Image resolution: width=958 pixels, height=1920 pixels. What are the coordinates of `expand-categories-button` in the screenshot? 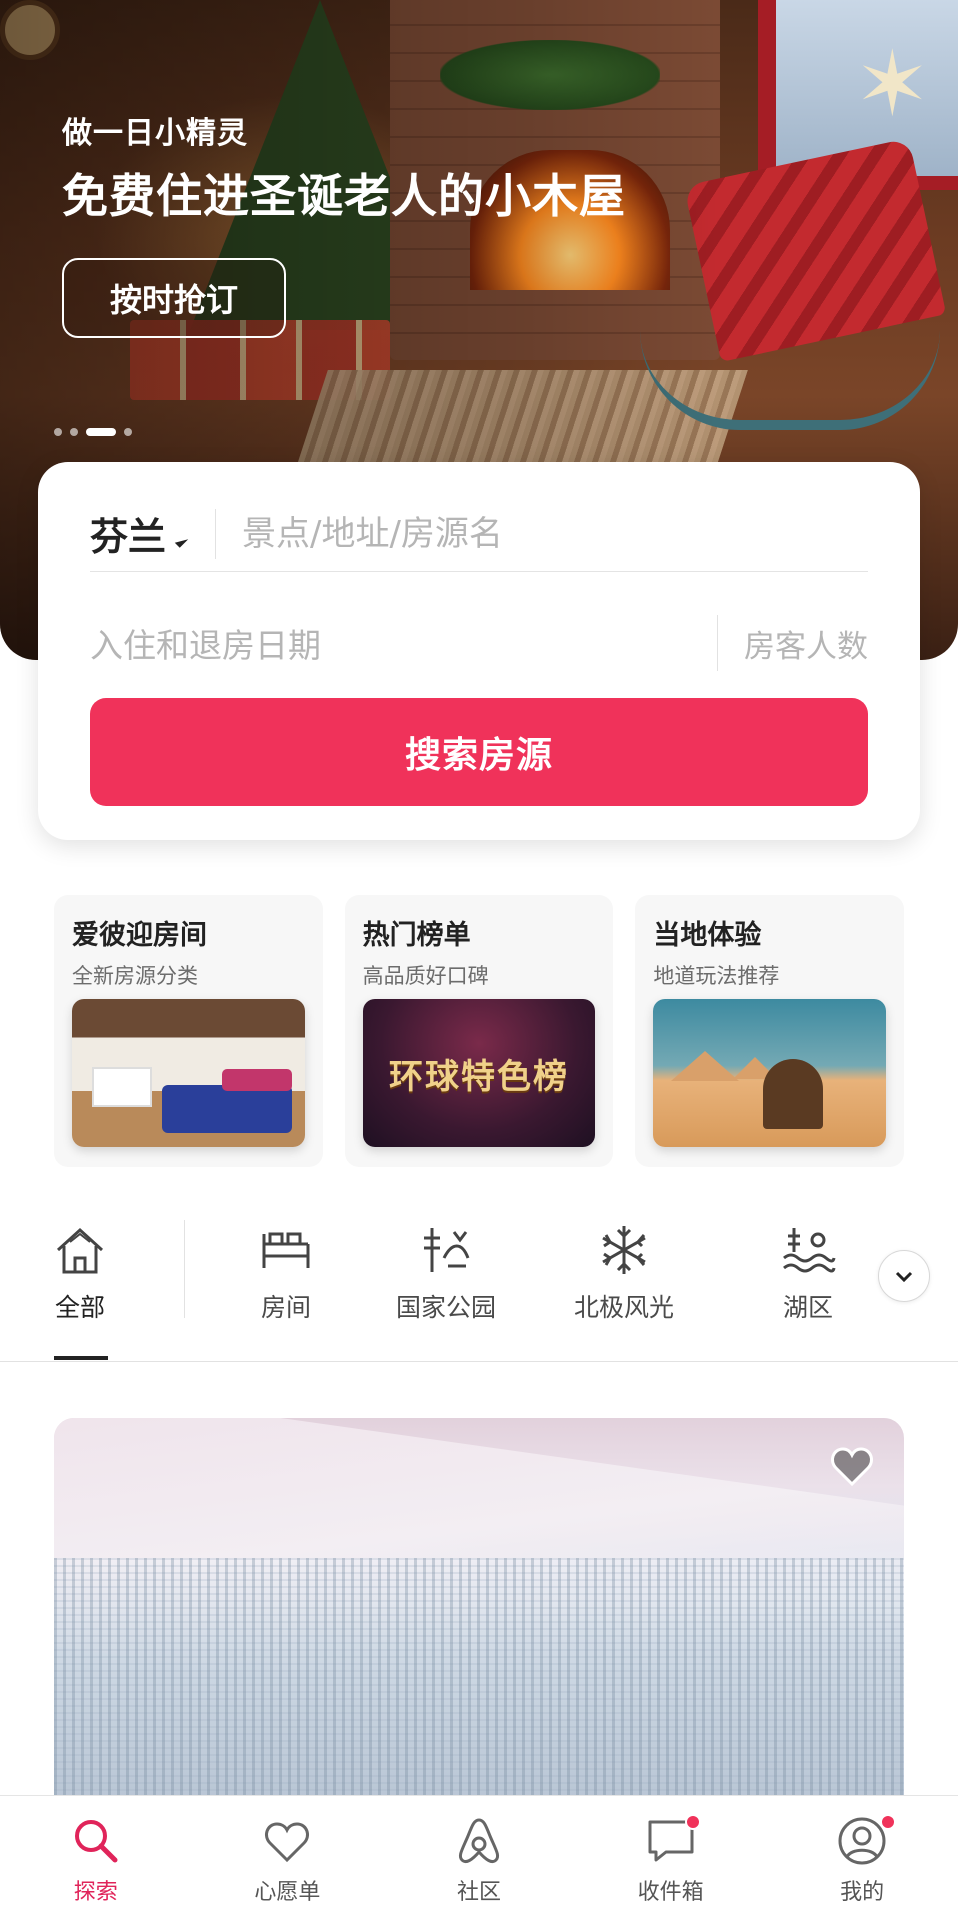 It's located at (904, 1276).